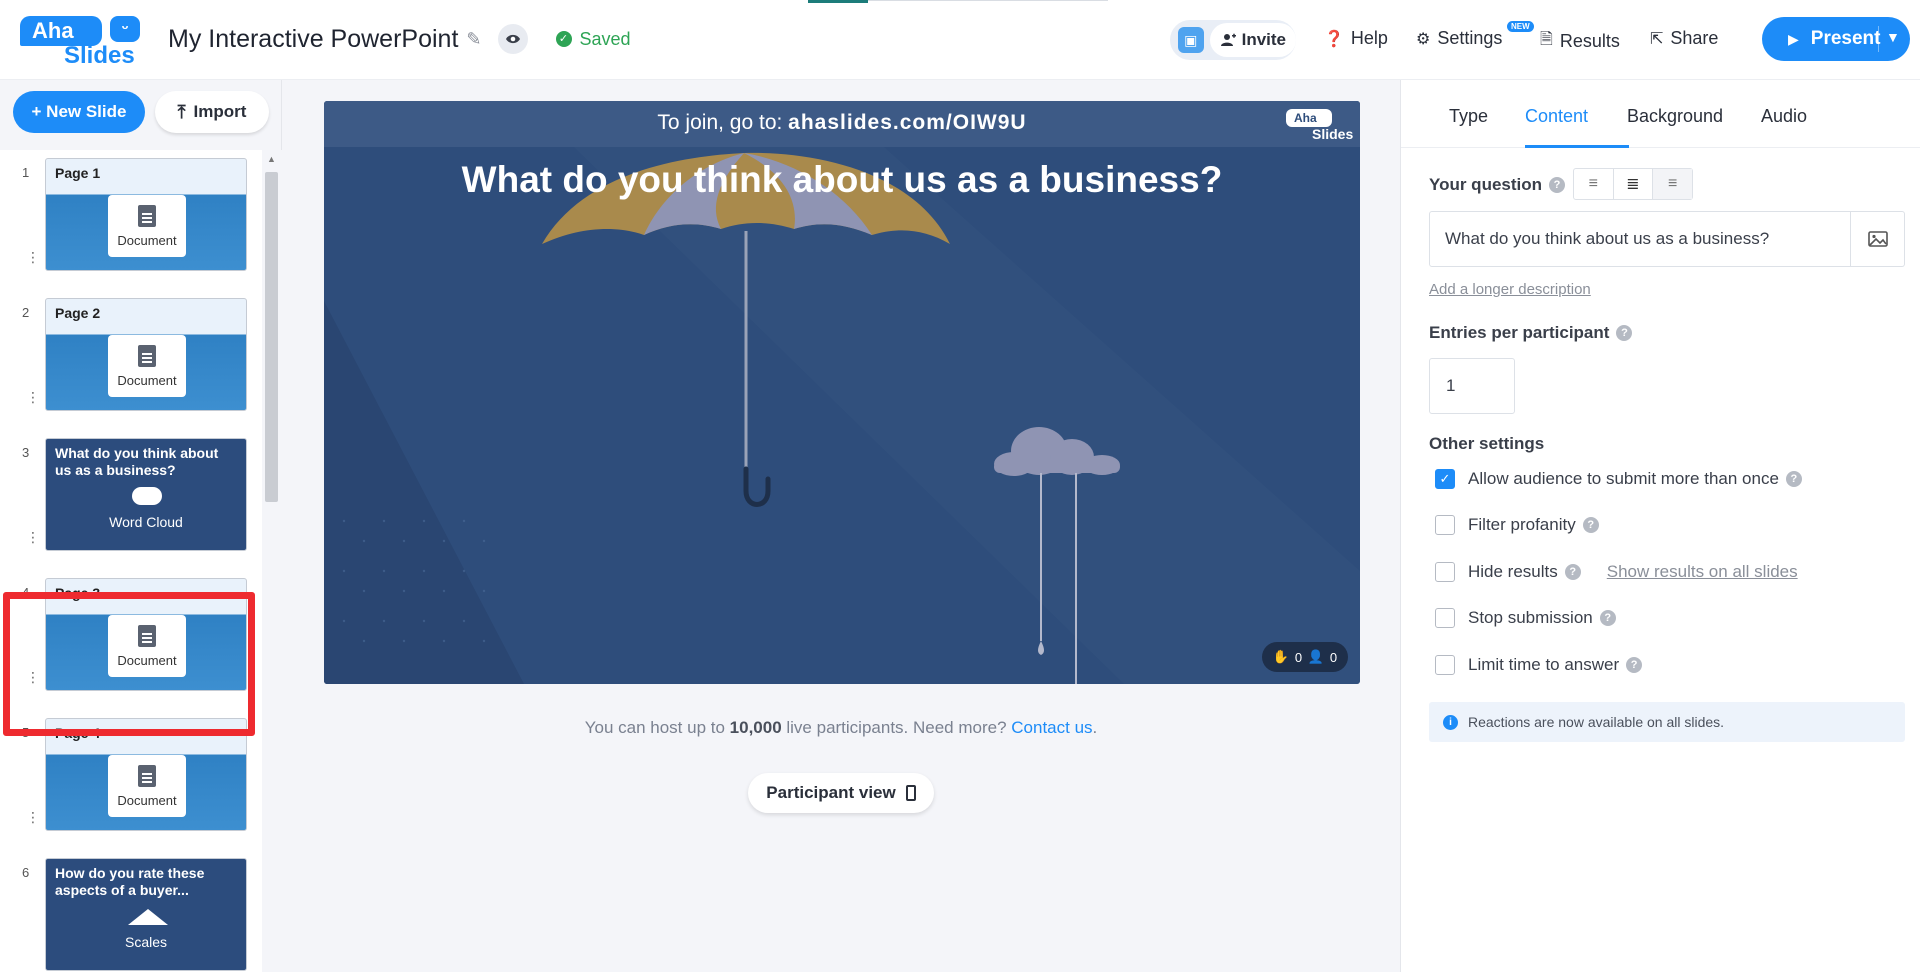 The height and width of the screenshot is (972, 1920). What do you see at coordinates (146, 522) in the screenshot?
I see `slide-type-label: Word Cloud` at bounding box center [146, 522].